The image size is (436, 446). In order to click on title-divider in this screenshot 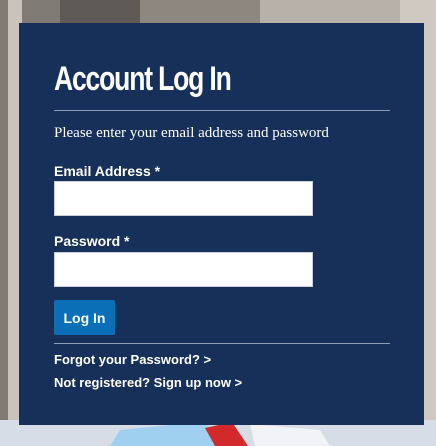, I will do `click(222, 110)`.